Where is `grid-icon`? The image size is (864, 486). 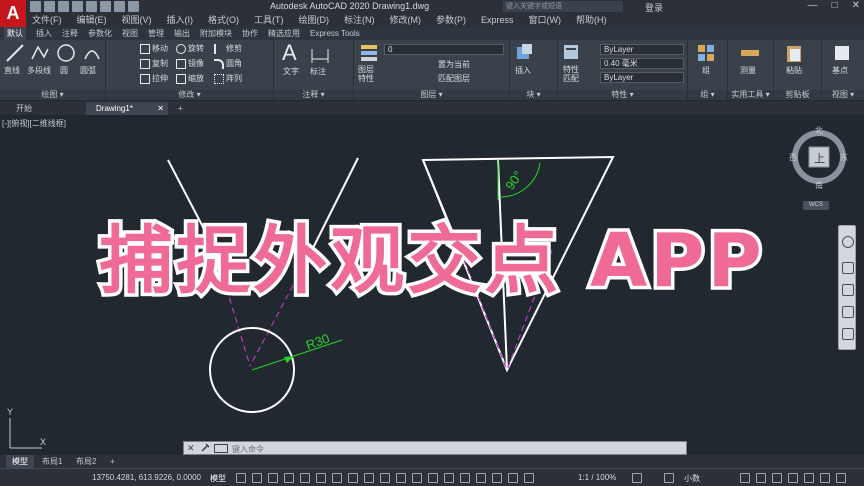 grid-icon is located at coordinates (241, 478).